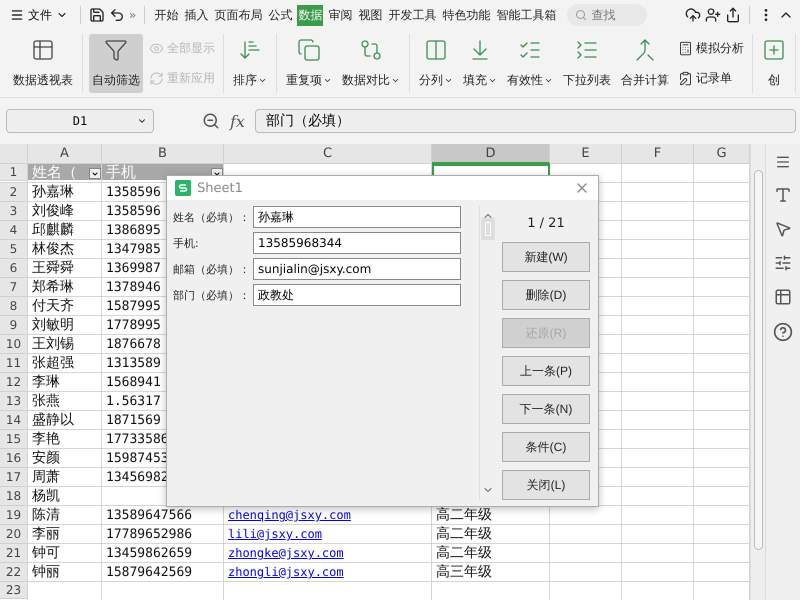 This screenshot has height=600, width=800. I want to click on ribbon-button: 数据透视表, so click(43, 63).